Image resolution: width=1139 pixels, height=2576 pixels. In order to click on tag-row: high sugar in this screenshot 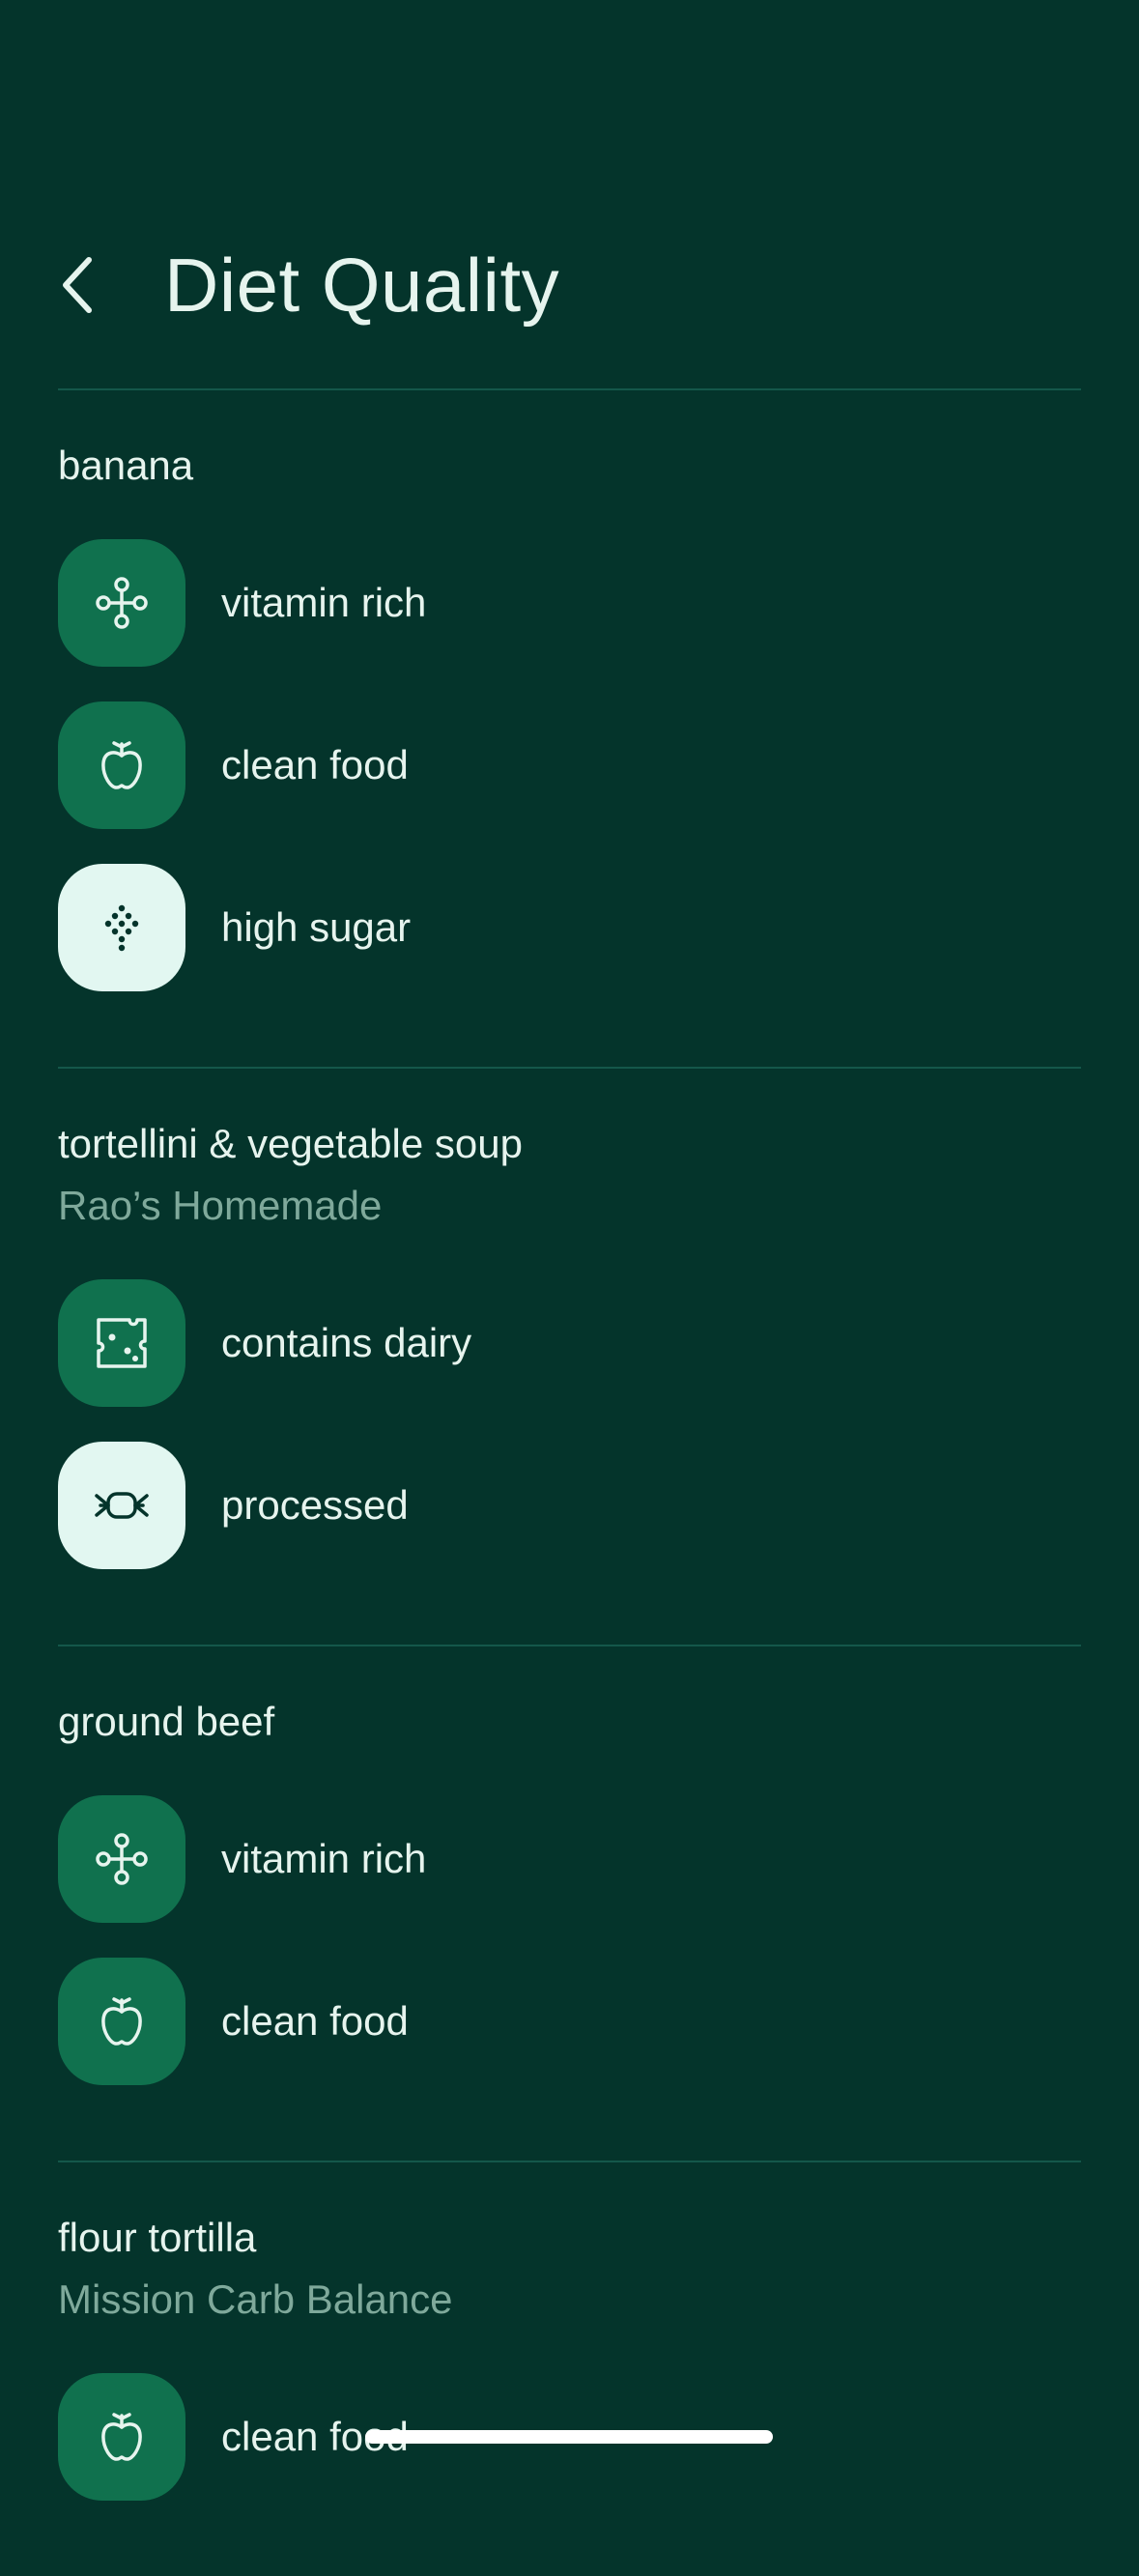, I will do `click(569, 928)`.